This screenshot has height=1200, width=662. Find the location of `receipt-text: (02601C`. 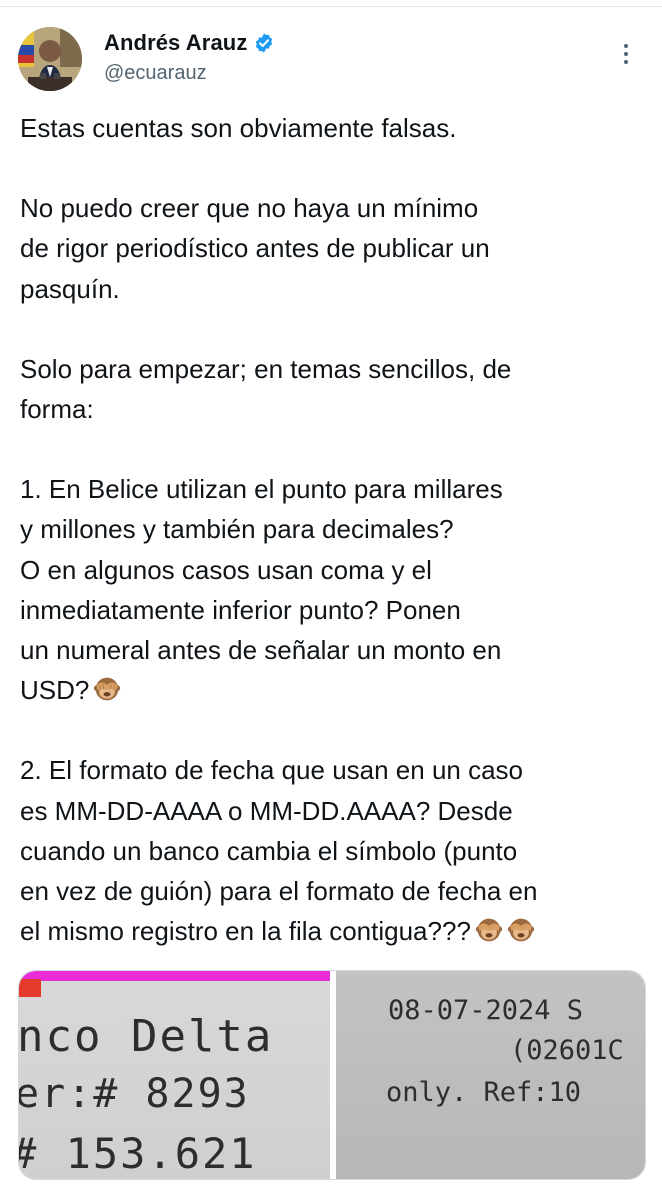

receipt-text: (02601C is located at coordinates (567, 1050).